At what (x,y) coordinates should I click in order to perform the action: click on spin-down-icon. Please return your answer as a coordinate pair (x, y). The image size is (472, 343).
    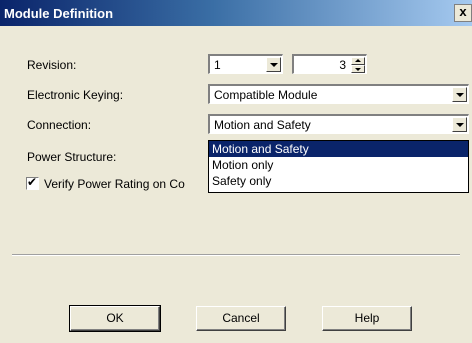
    Looking at the image, I should click on (358, 69).